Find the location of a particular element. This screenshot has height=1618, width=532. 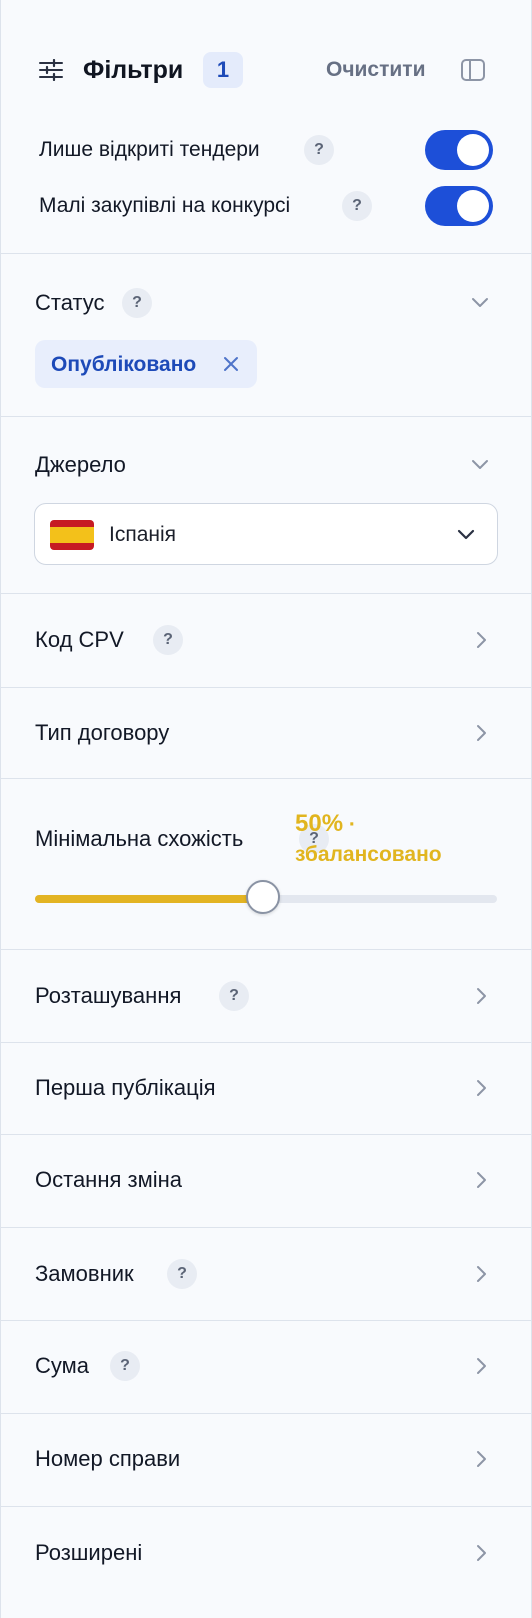

status-label: Статус is located at coordinates (70, 302).